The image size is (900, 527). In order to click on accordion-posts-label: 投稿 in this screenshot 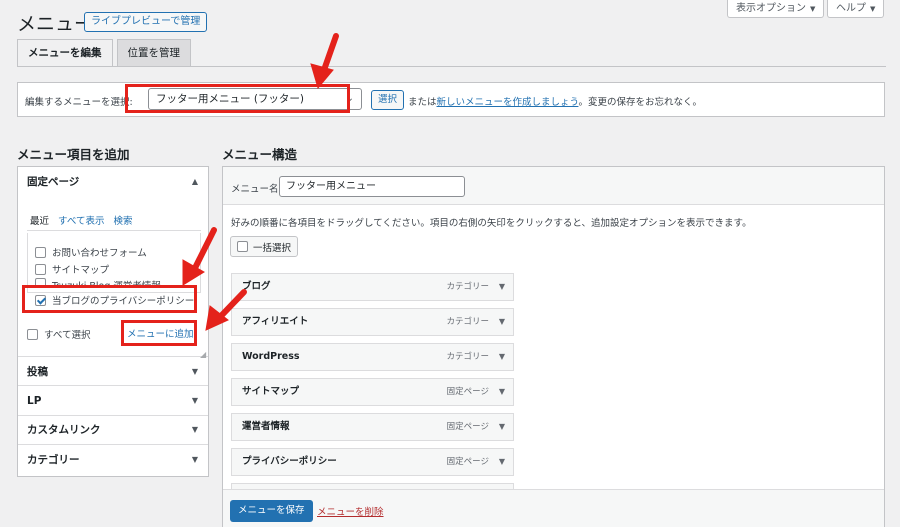, I will do `click(37, 372)`.